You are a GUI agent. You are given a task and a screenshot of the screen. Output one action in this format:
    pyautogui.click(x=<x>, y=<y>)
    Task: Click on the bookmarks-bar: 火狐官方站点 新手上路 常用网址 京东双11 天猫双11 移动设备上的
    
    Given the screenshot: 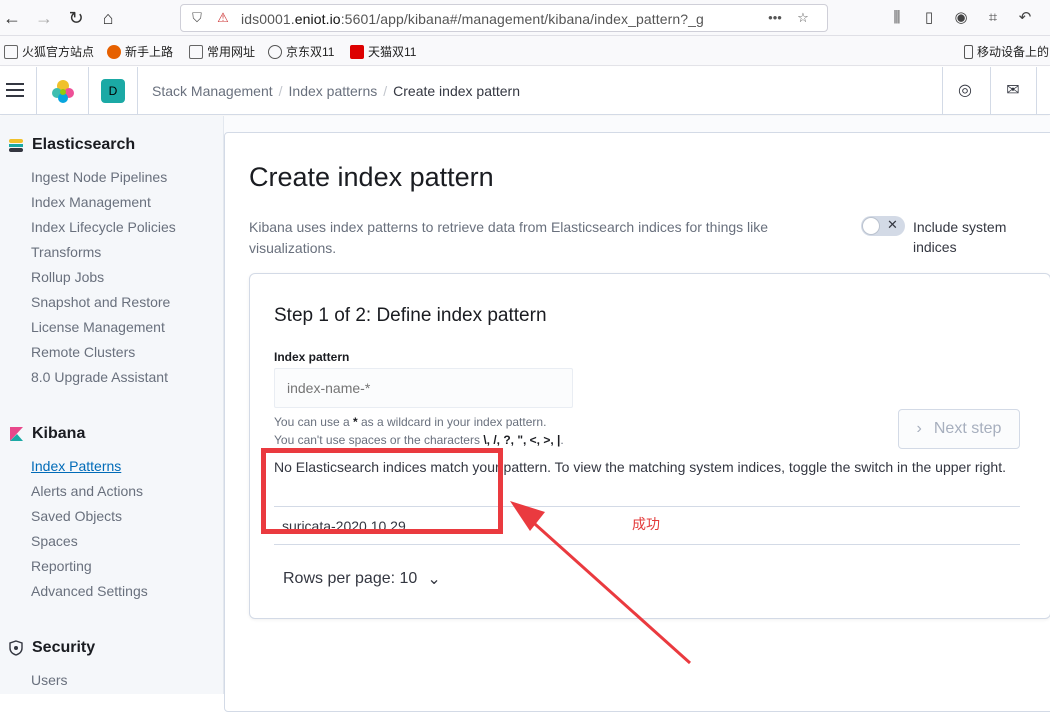 What is the action you would take?
    pyautogui.click(x=525, y=51)
    